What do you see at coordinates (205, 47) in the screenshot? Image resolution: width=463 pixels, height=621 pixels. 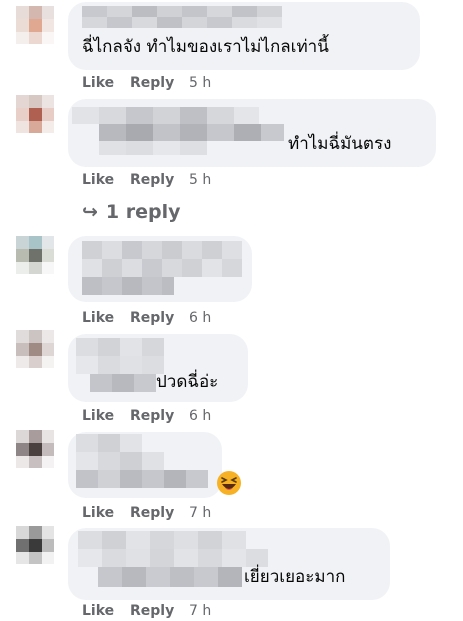 I see `comment-text: ฉี่ไกลจัง ทำไมของเราไม่ไกลเท่านี้` at bounding box center [205, 47].